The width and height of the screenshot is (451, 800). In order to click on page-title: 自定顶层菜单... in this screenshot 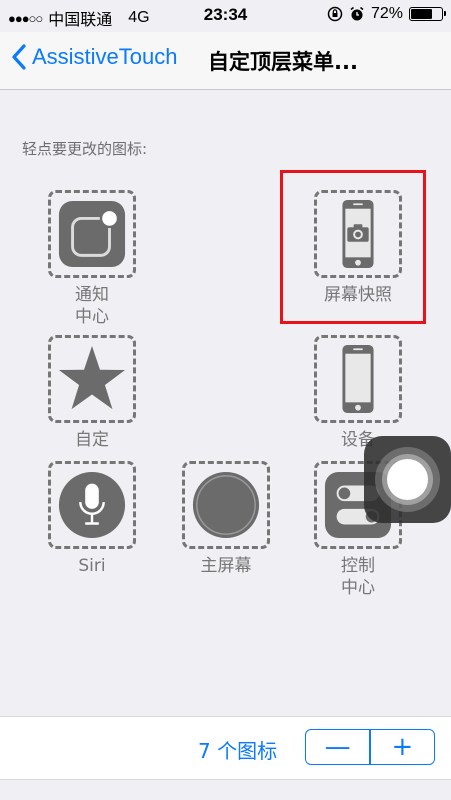, I will do `click(283, 62)`.